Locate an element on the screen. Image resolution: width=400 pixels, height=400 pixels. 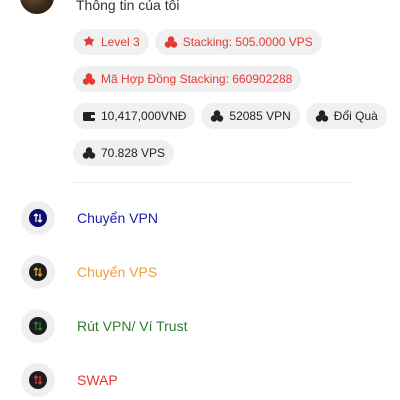
menu-item-transfer-vpn: Chuyển VPN is located at coordinates (200, 227).